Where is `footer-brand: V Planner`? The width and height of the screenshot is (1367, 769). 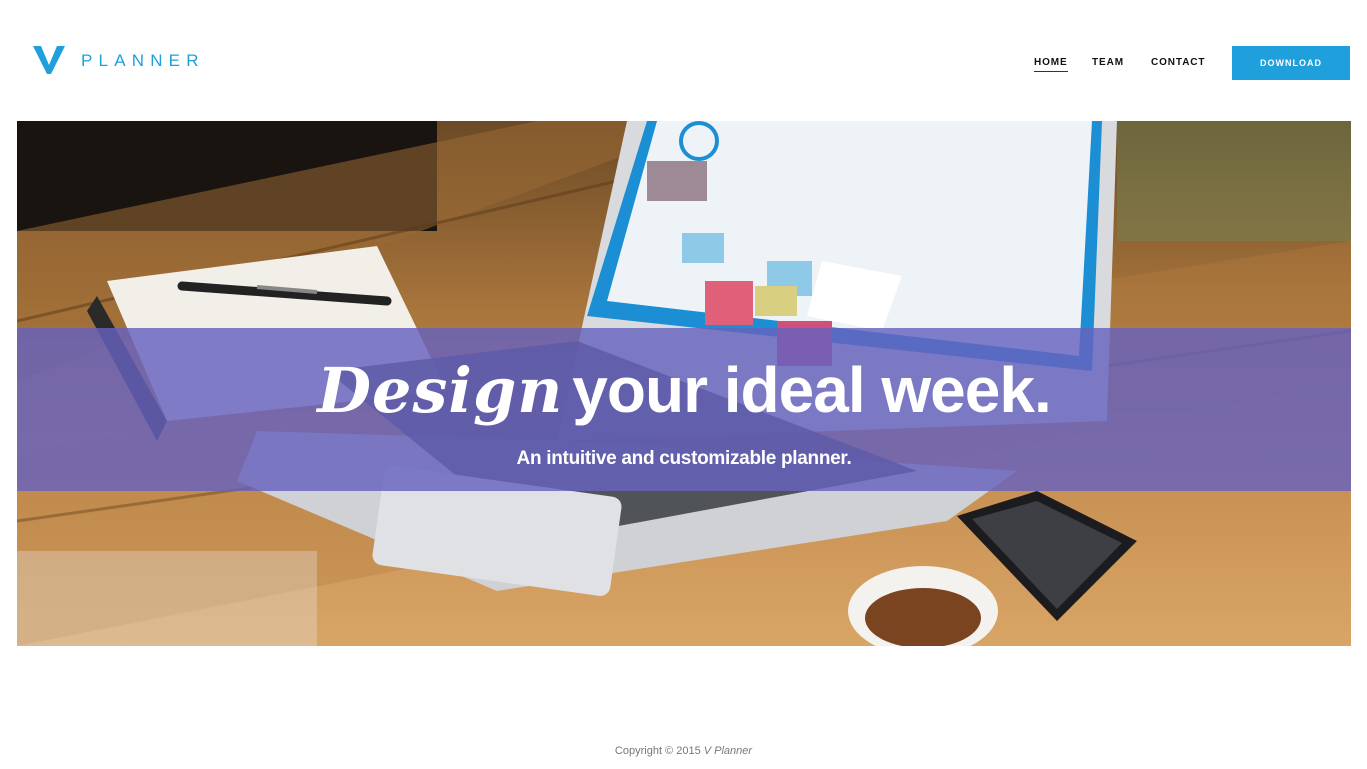 footer-brand: V Planner is located at coordinates (728, 751).